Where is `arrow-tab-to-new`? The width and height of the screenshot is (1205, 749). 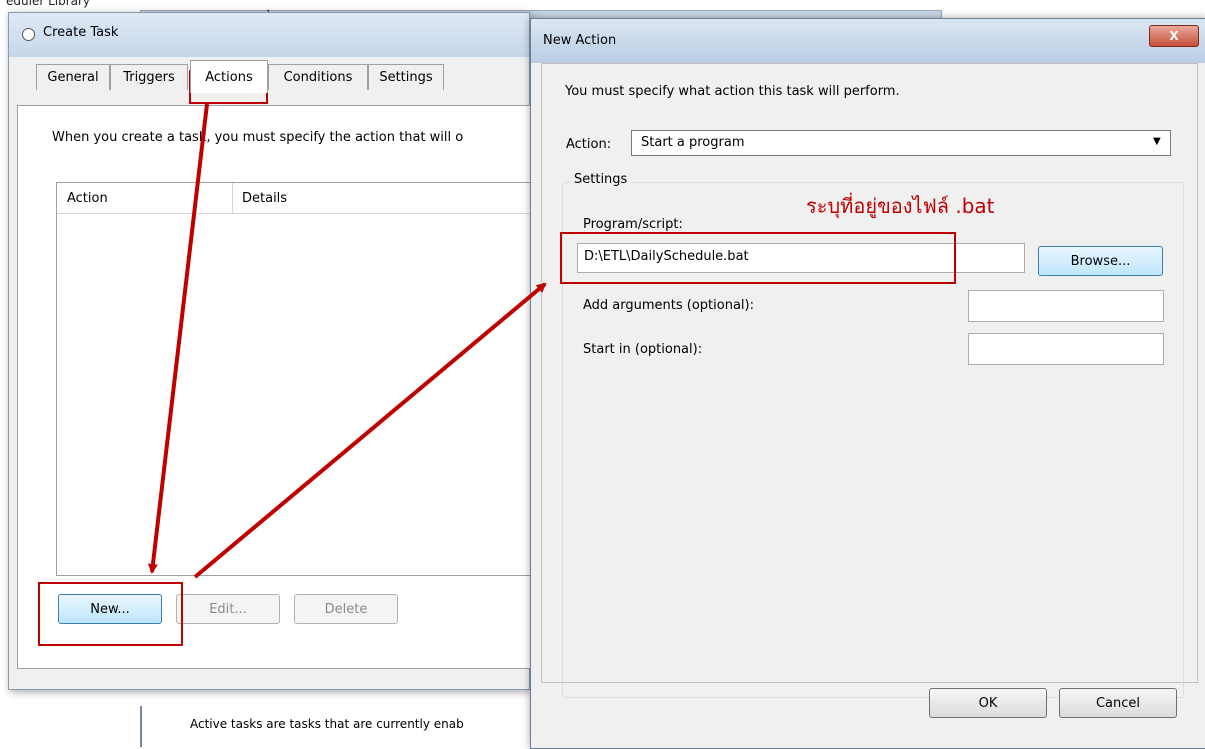
arrow-tab-to-new is located at coordinates (178, 338).